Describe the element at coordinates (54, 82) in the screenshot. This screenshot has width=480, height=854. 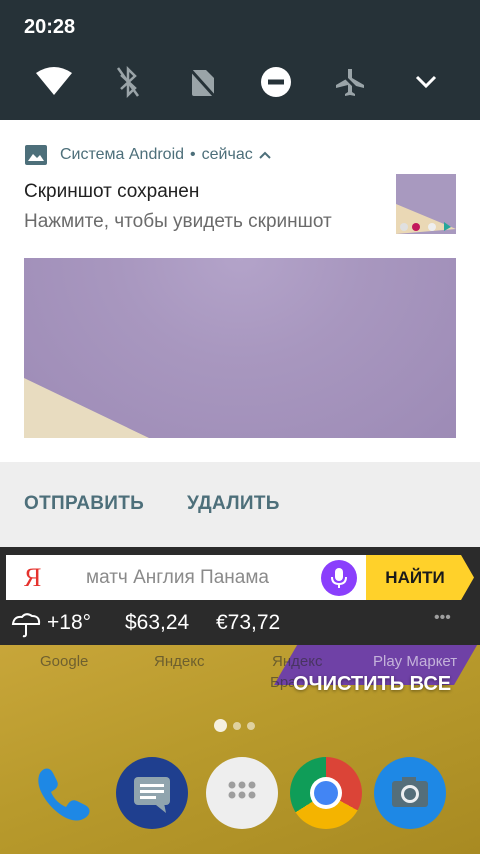
I see `wifi-icon` at that location.